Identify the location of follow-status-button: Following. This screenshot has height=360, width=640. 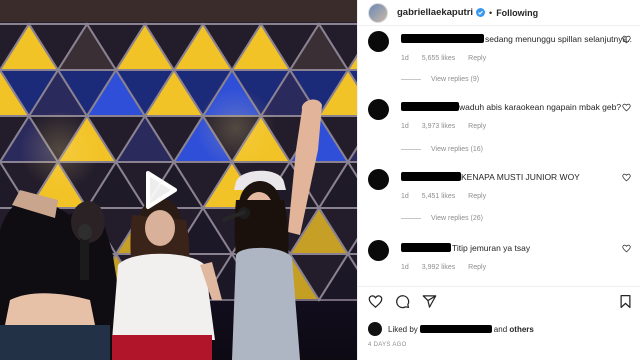
(517, 13).